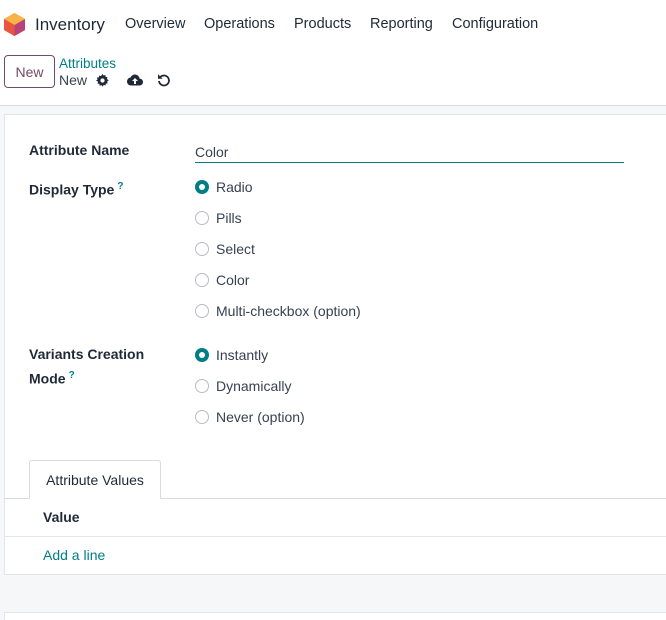 The height and width of the screenshot is (620, 666). I want to click on radio-option-label: Never (option), so click(260, 417).